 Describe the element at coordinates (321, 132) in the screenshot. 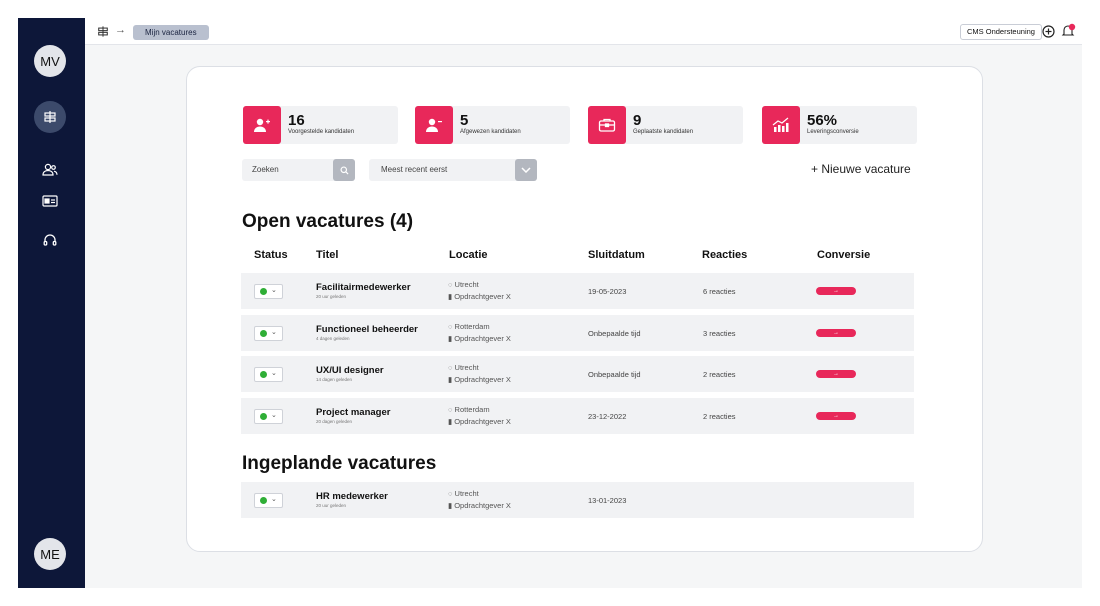

I see `stat-label: Voorgestelde kandidaten` at that location.